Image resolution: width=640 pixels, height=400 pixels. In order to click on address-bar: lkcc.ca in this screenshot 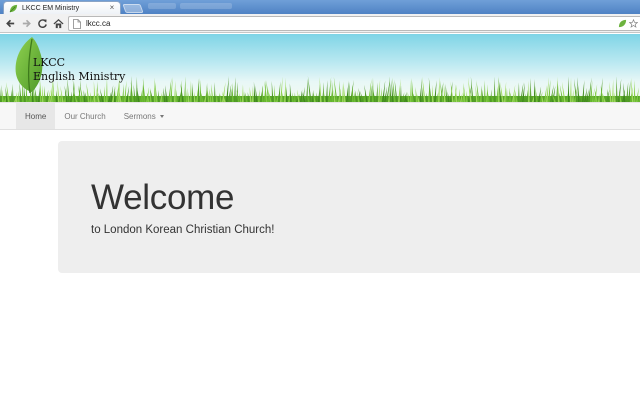, I will do `click(354, 23)`.